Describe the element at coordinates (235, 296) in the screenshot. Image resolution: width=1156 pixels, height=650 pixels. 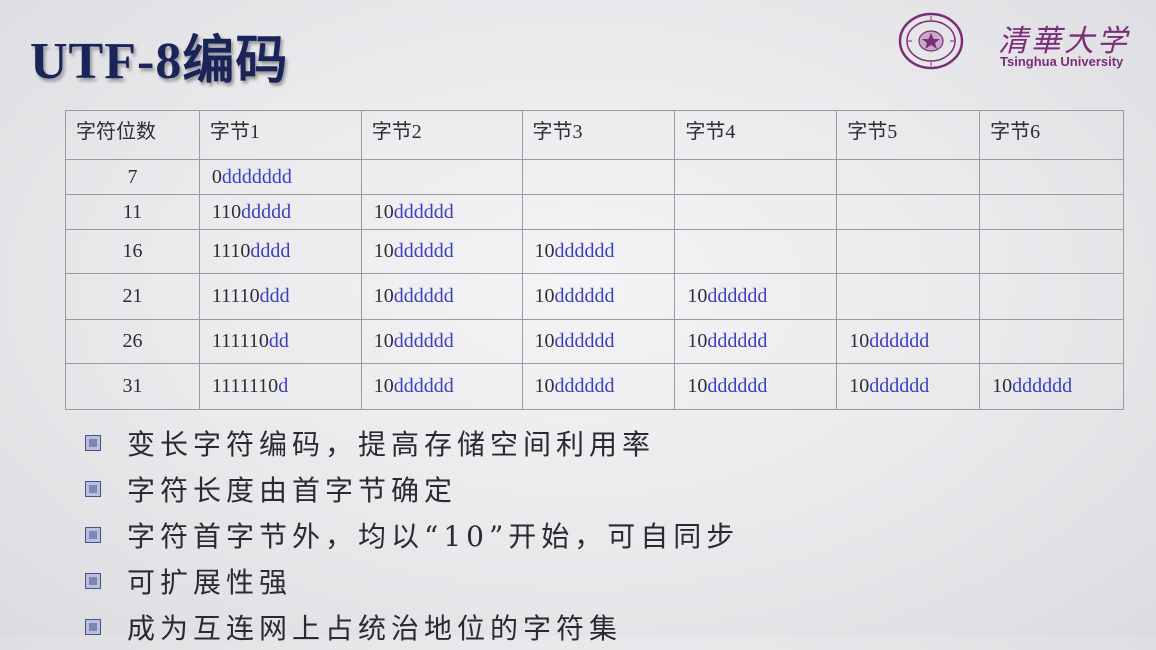
I see `byte-prefix: 11110` at that location.